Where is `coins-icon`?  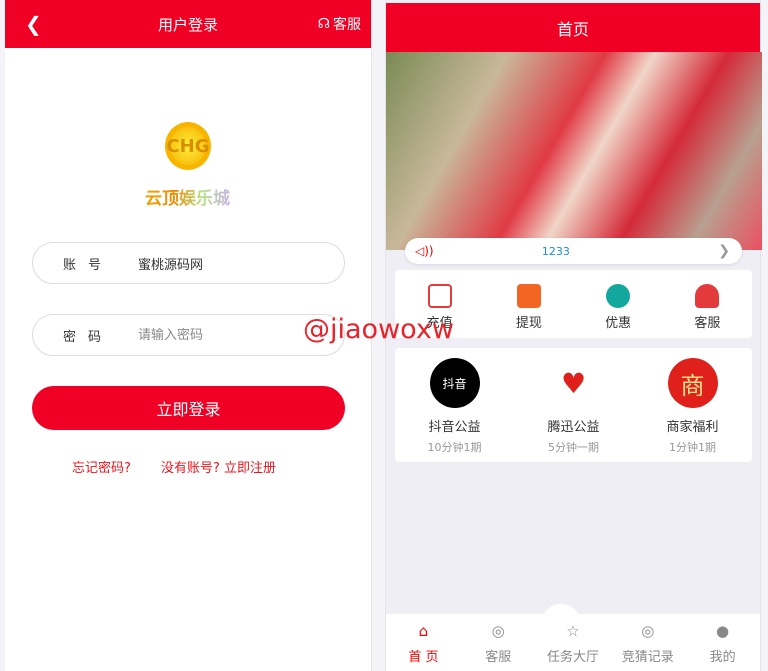
coins-icon is located at coordinates (528, 296).